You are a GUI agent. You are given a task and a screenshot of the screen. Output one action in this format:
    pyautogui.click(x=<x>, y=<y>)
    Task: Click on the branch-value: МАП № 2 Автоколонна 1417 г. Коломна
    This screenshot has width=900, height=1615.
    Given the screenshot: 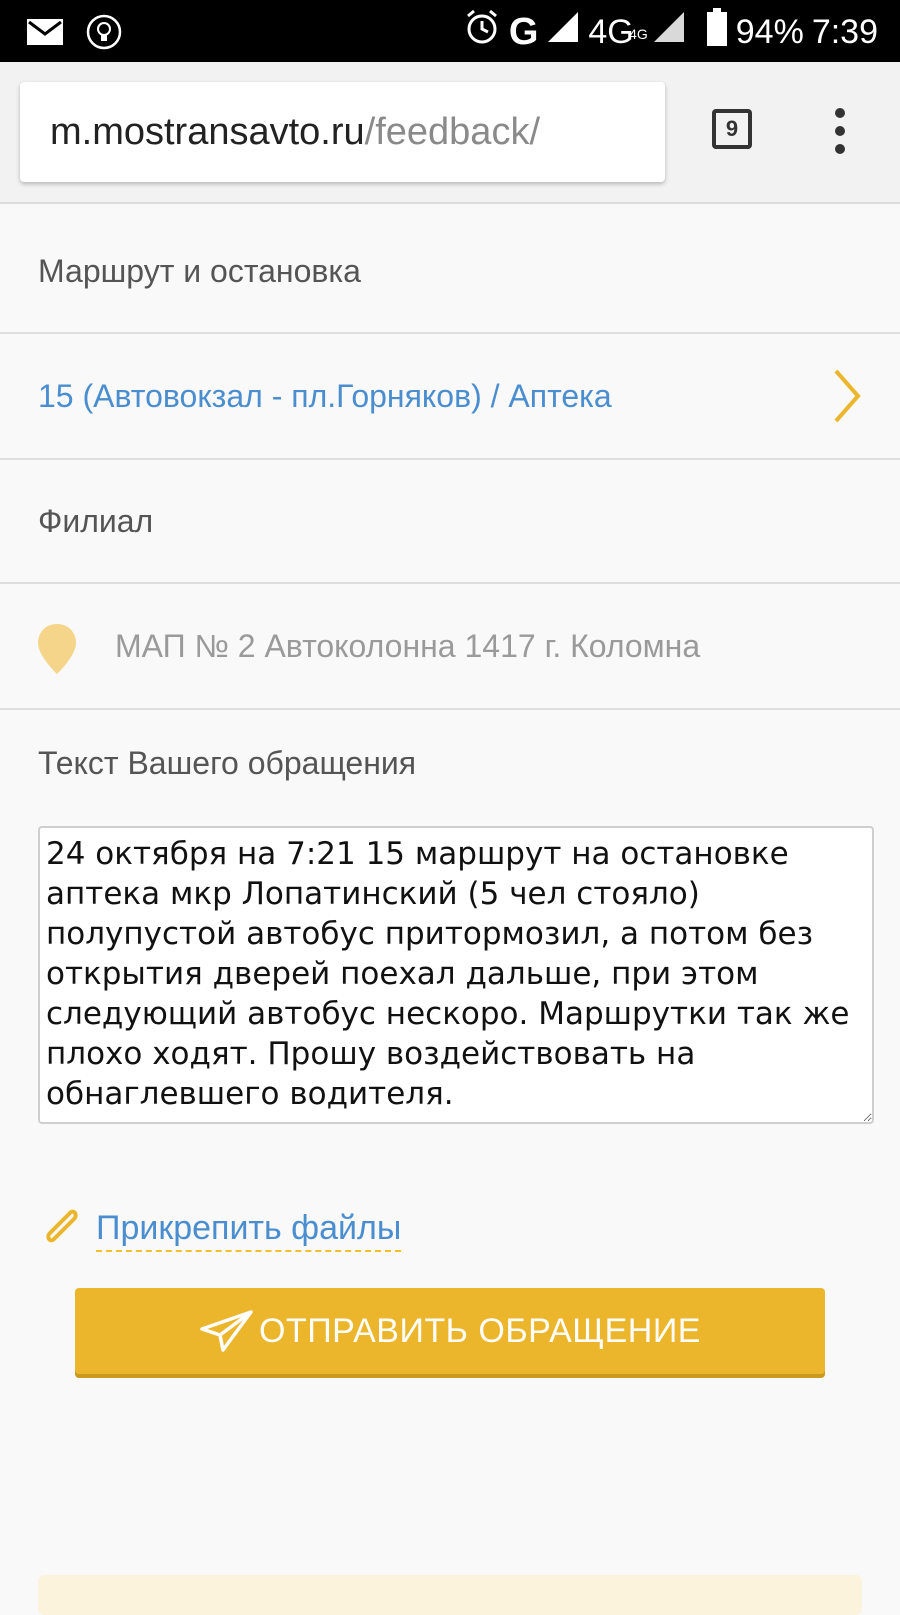 What is the action you would take?
    pyautogui.click(x=408, y=645)
    